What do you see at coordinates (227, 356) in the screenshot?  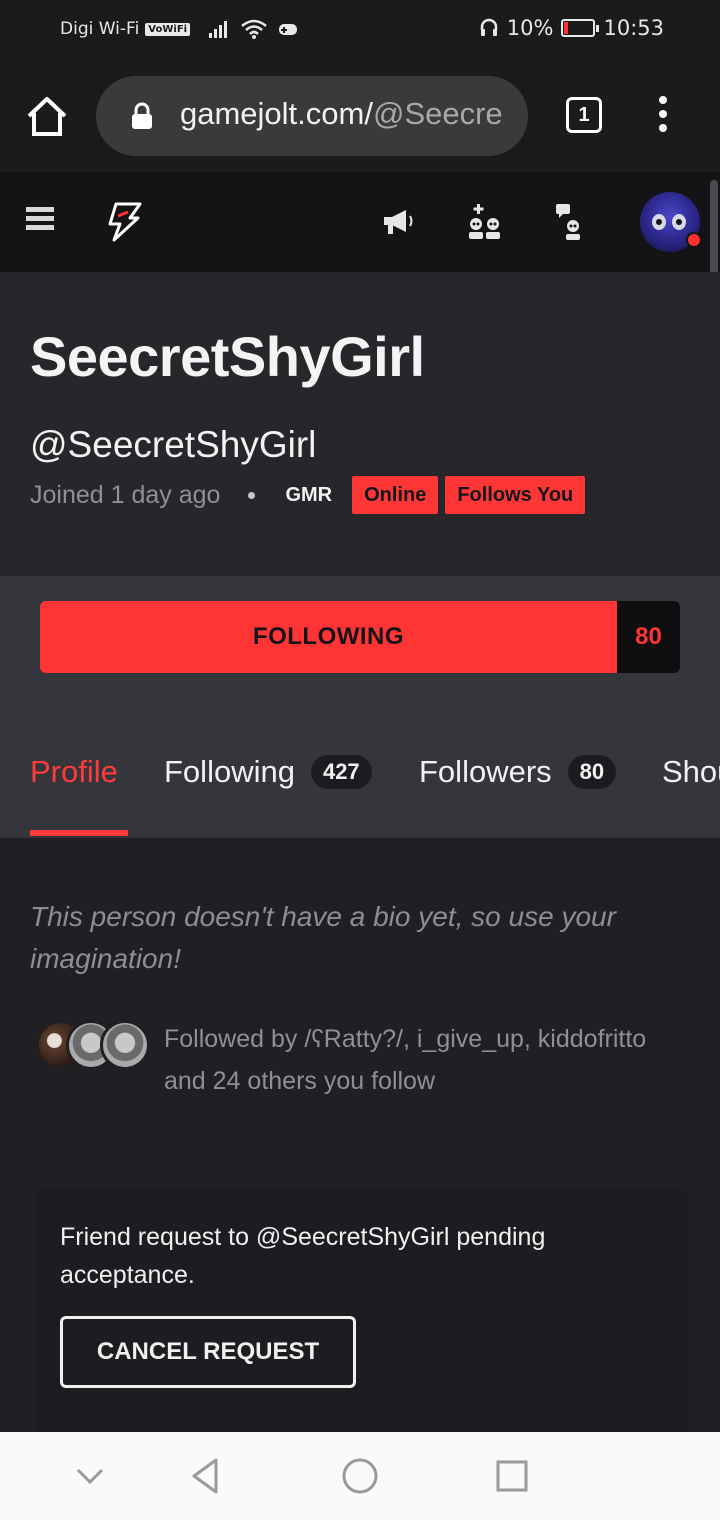 I see `display-name: SeecretShyGirl` at bounding box center [227, 356].